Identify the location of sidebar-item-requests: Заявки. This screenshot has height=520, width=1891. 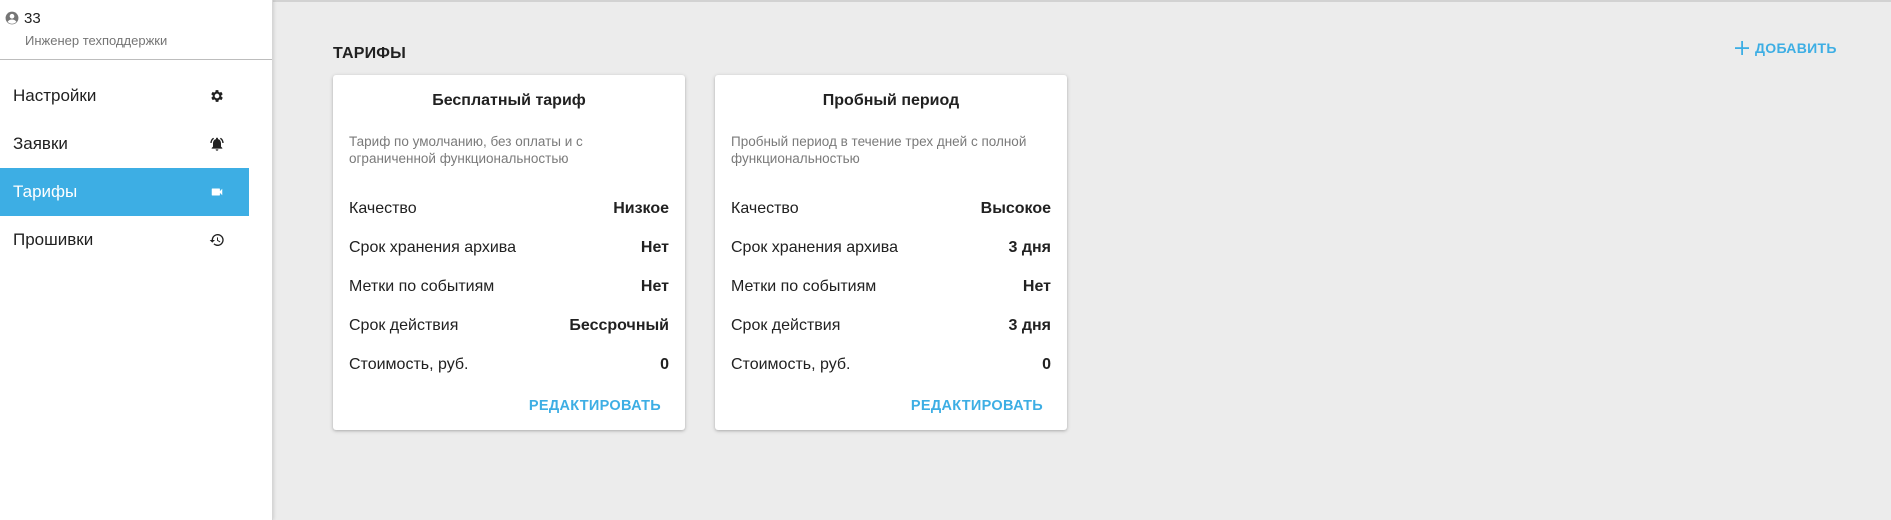
(124, 144).